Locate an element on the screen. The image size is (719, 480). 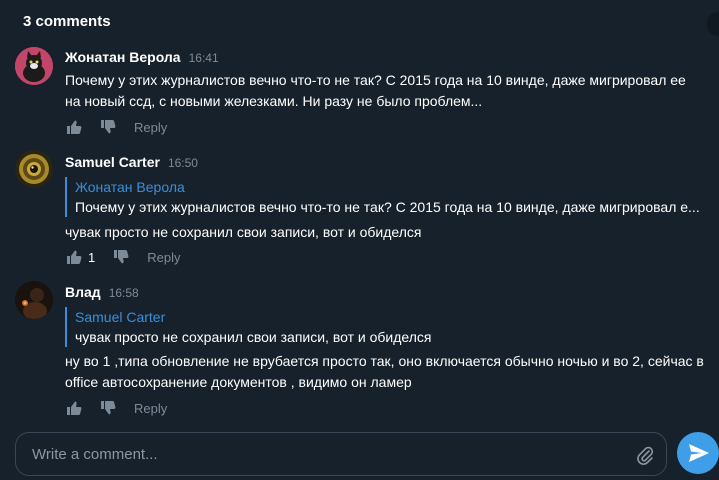
send-icon is located at coordinates (699, 453).